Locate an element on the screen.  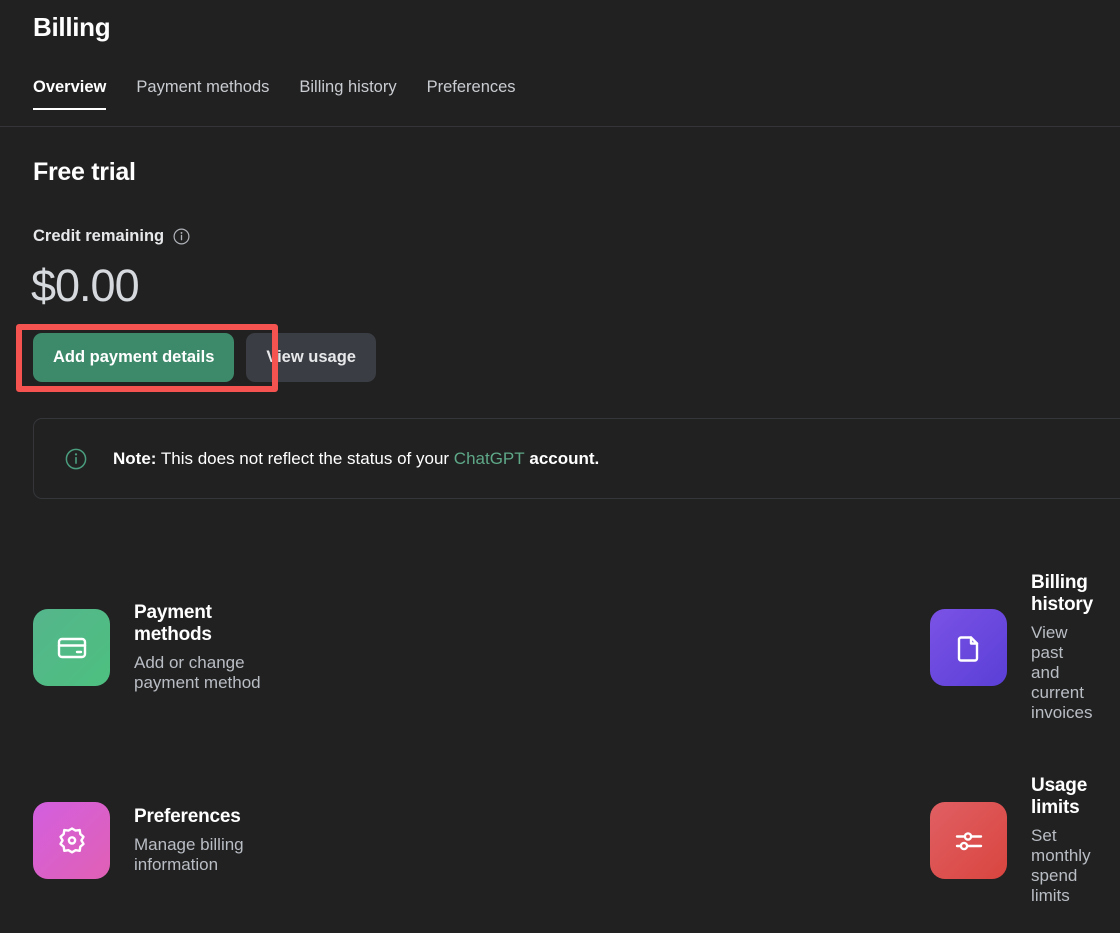
credit-remaining-row: Credit remaining is located at coordinates (111, 236).